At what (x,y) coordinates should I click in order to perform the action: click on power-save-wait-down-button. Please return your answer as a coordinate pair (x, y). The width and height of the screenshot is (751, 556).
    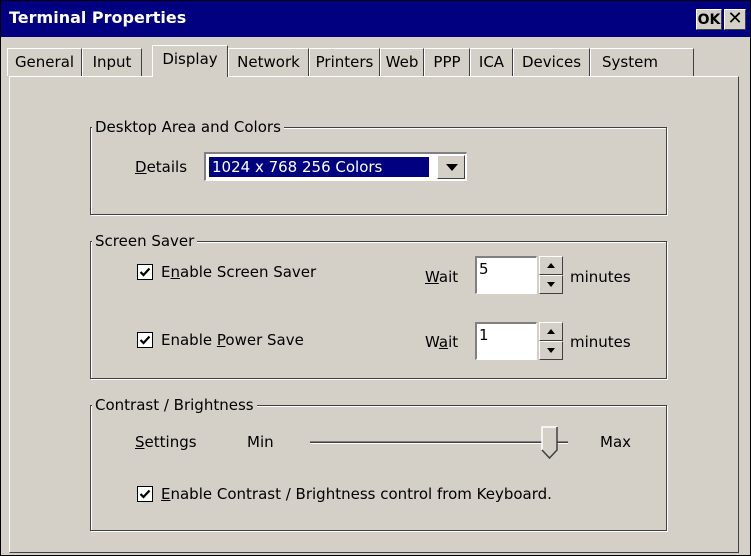
    Looking at the image, I should click on (551, 350).